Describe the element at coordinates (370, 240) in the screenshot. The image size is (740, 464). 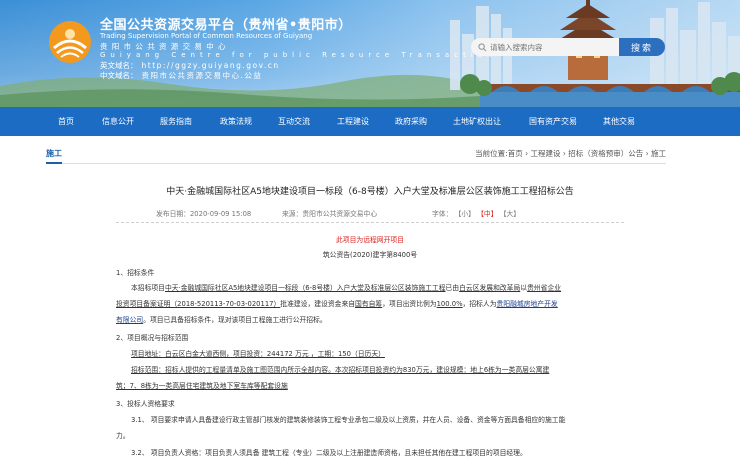
I see `remote-bid-notice: 此项目为远程网开项目` at that location.